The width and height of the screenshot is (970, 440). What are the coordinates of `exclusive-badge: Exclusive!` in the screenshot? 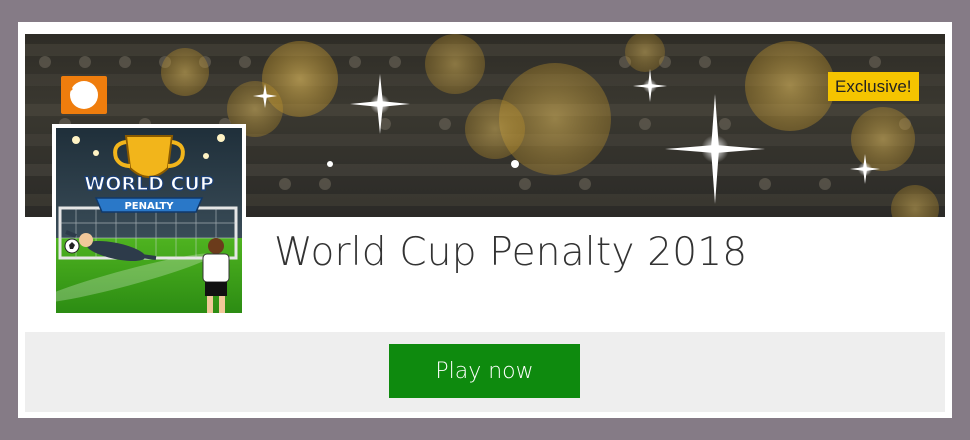 It's located at (873, 86).